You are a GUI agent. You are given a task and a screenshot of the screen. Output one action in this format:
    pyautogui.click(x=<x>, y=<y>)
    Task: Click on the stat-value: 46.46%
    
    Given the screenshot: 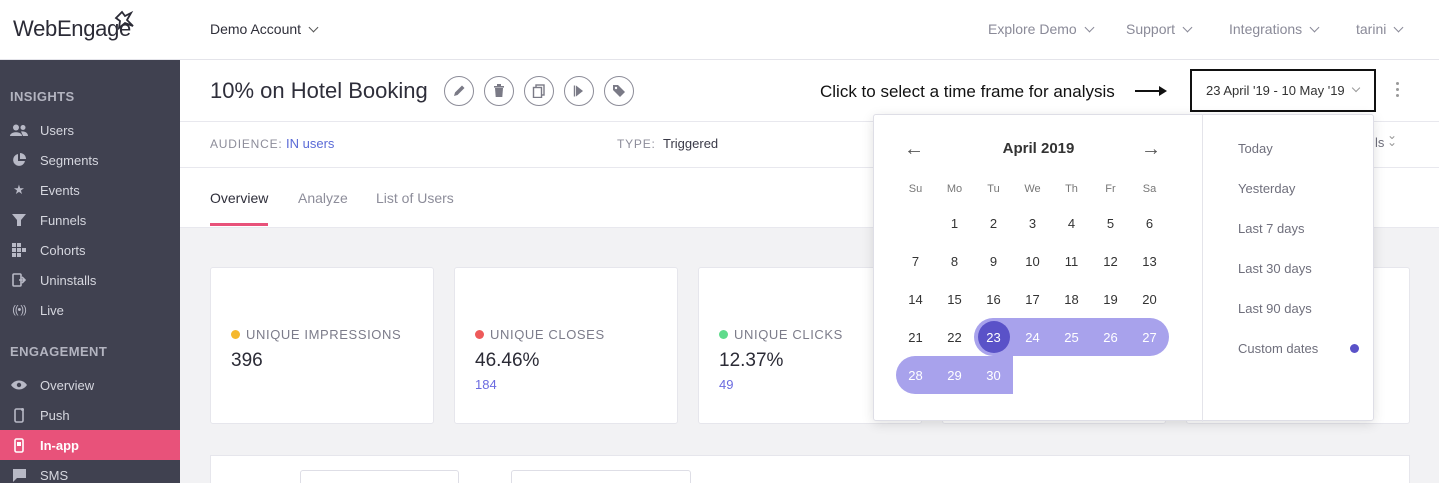 What is the action you would take?
    pyautogui.click(x=507, y=360)
    